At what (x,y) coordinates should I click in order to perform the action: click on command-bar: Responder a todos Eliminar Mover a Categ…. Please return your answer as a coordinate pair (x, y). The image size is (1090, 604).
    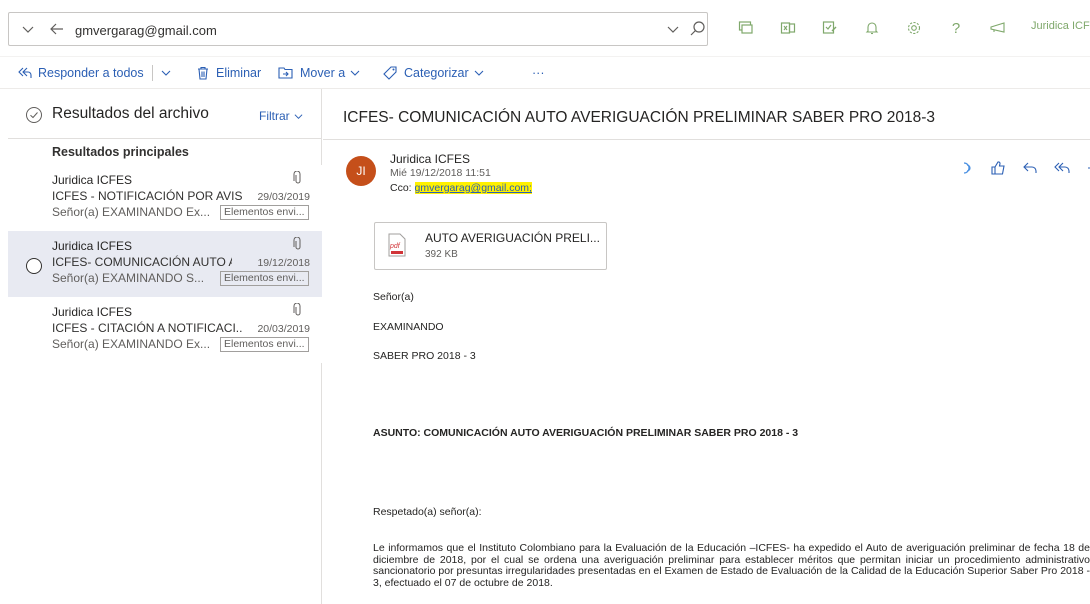
    Looking at the image, I should click on (545, 73).